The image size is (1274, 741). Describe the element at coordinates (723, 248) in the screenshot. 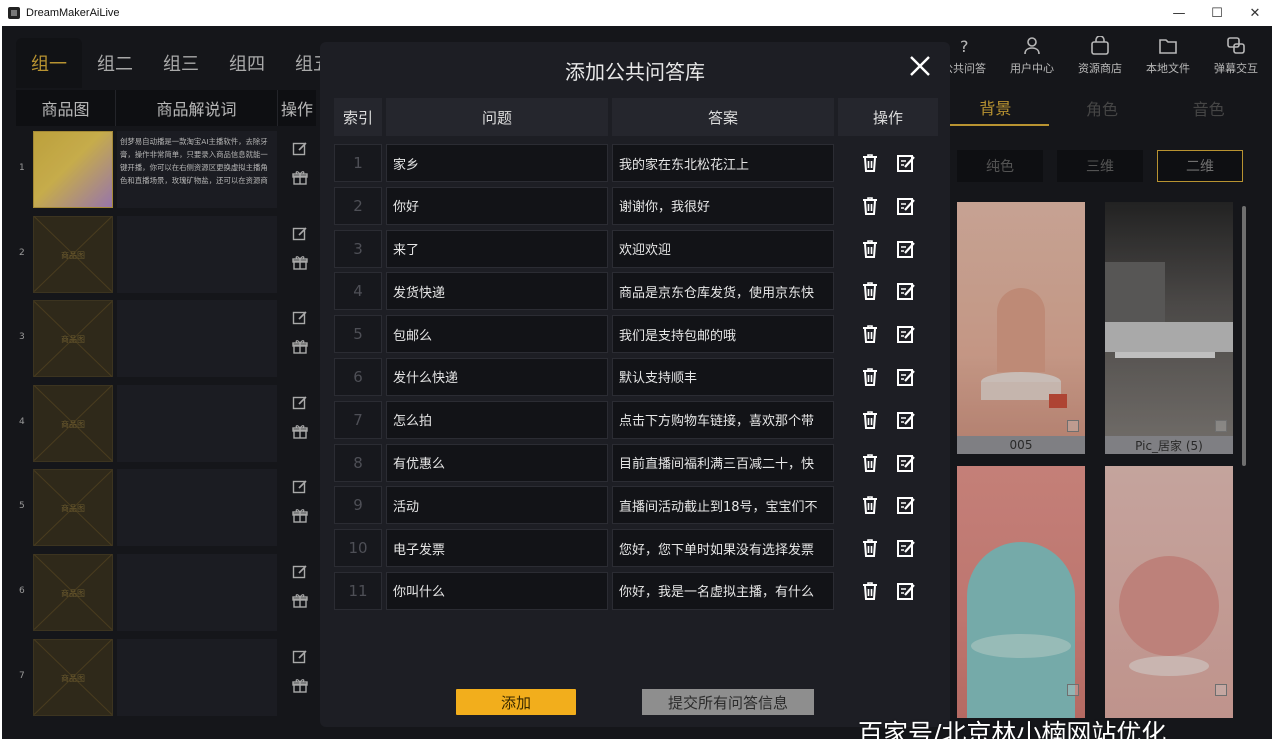

I see `answer-field: 欢迎欢迎` at that location.